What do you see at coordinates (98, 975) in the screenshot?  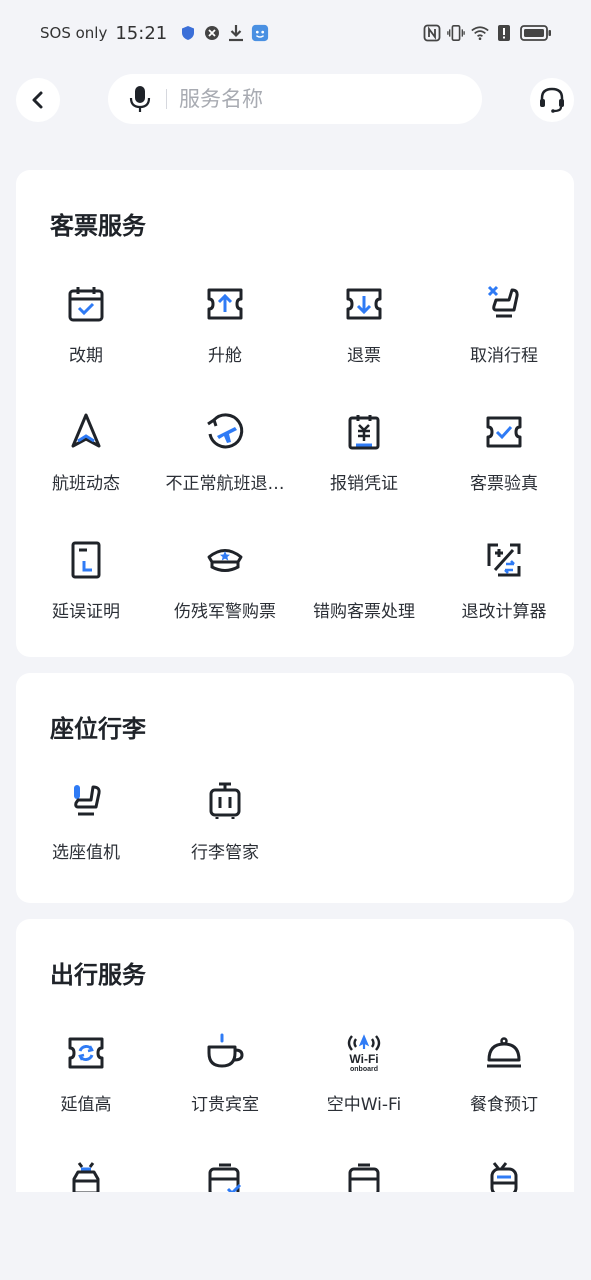 I see `section-title: 出行服务` at bounding box center [98, 975].